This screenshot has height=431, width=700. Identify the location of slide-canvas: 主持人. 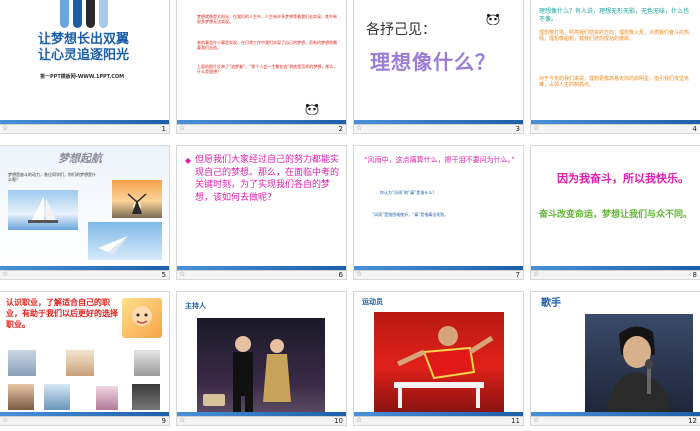
(261, 354).